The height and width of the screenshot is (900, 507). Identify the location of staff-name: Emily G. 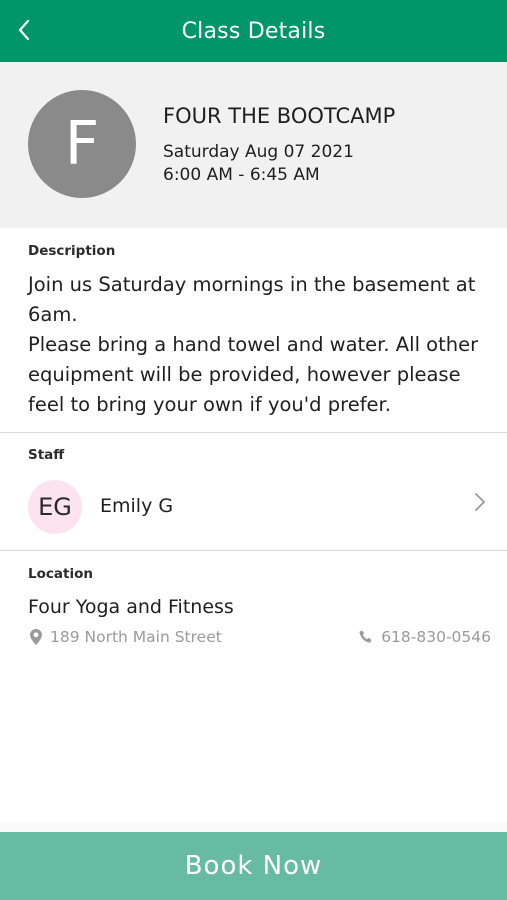
(137, 506).